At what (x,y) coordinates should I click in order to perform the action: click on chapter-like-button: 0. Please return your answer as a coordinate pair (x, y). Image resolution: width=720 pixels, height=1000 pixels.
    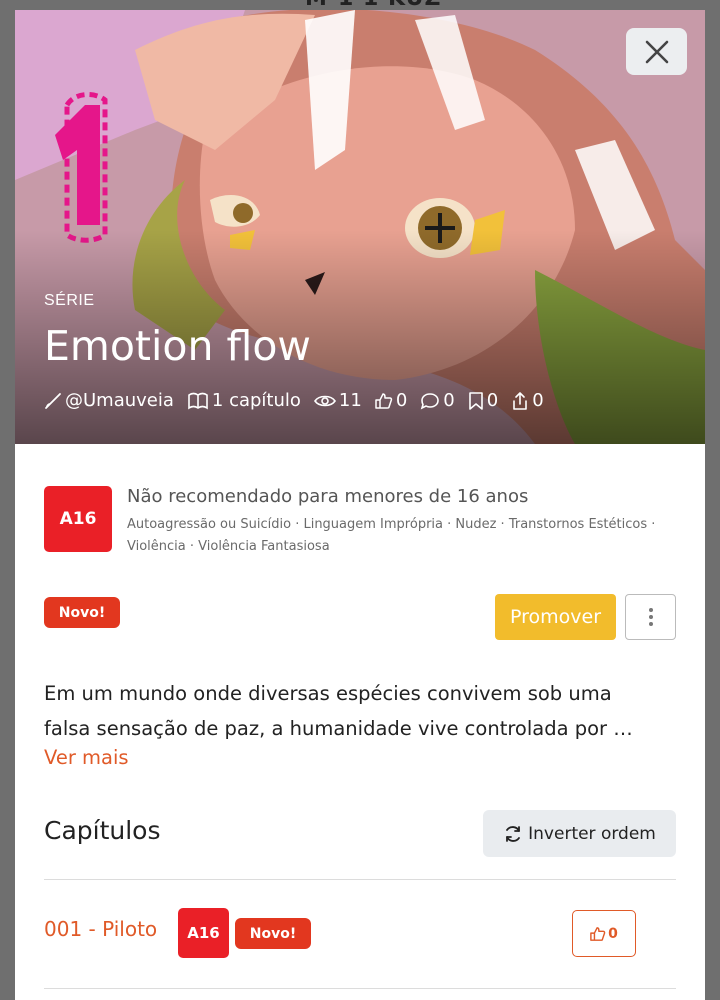
    Looking at the image, I should click on (604, 933).